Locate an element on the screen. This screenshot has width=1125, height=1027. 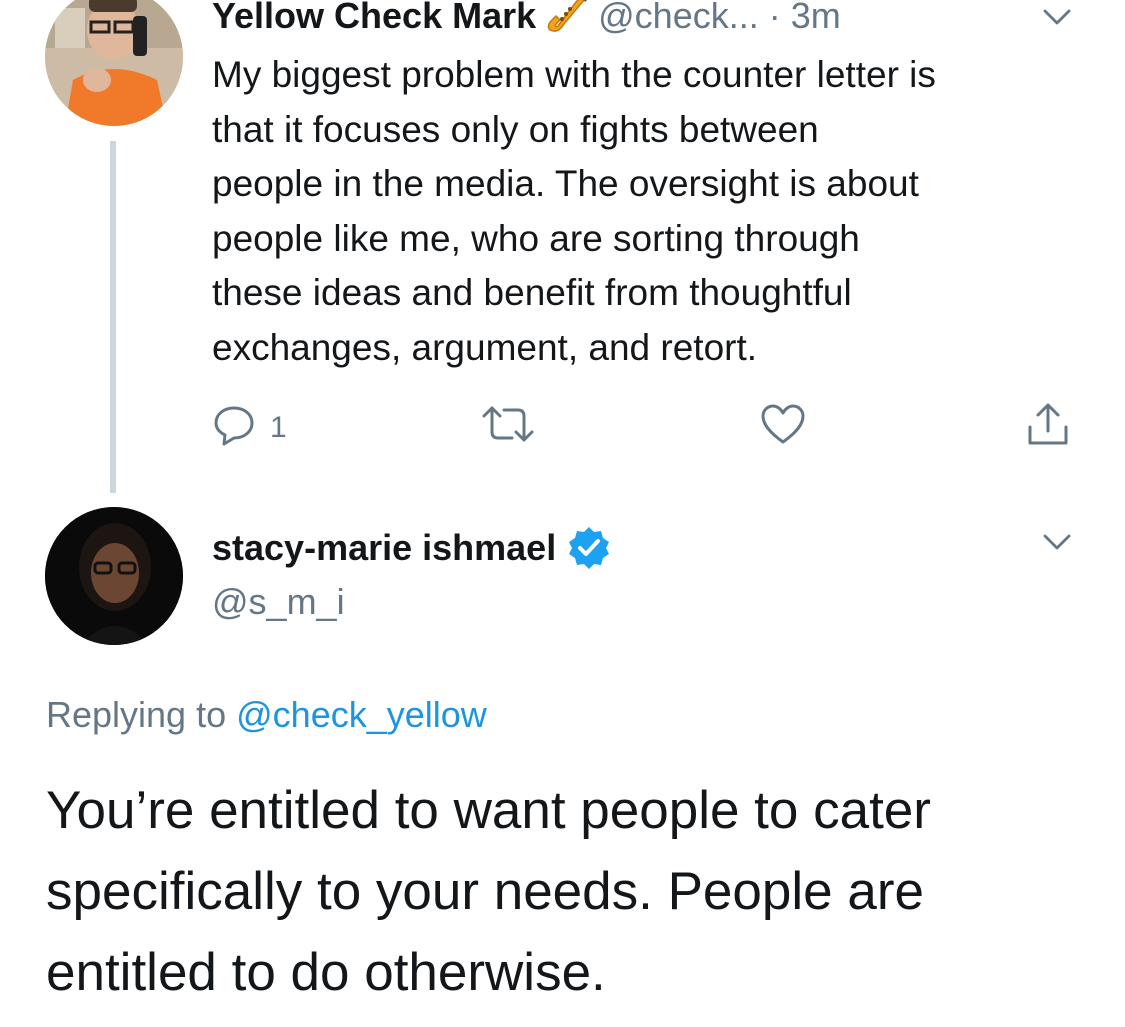
replying-to-line: Replying to @check_yellow is located at coordinates (266, 715).